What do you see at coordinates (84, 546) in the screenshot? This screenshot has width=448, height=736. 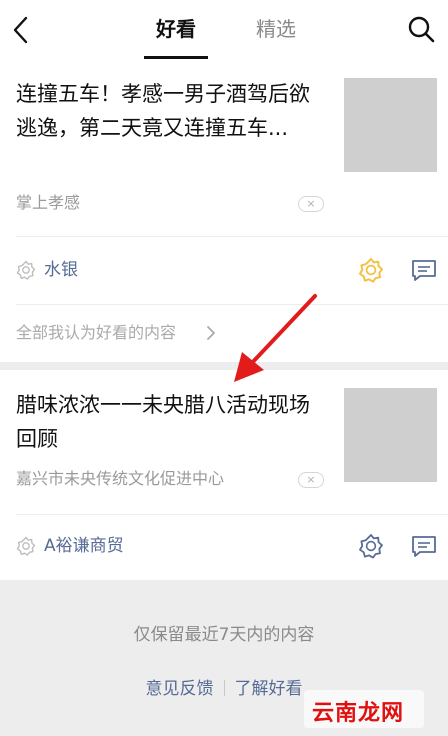 I see `friend-name: A裕谦商贸` at bounding box center [84, 546].